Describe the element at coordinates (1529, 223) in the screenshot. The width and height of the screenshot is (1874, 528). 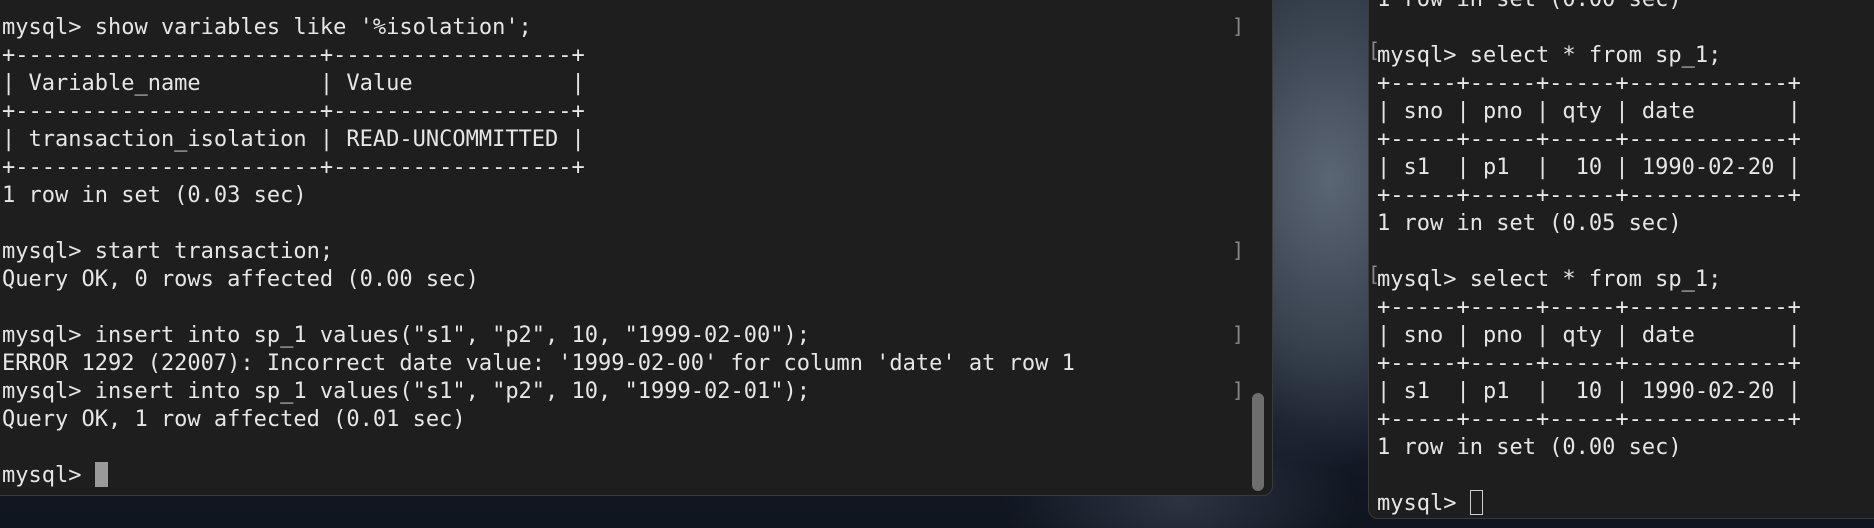
I see `terminal-line: 1 row in set (0.05 sec)` at that location.